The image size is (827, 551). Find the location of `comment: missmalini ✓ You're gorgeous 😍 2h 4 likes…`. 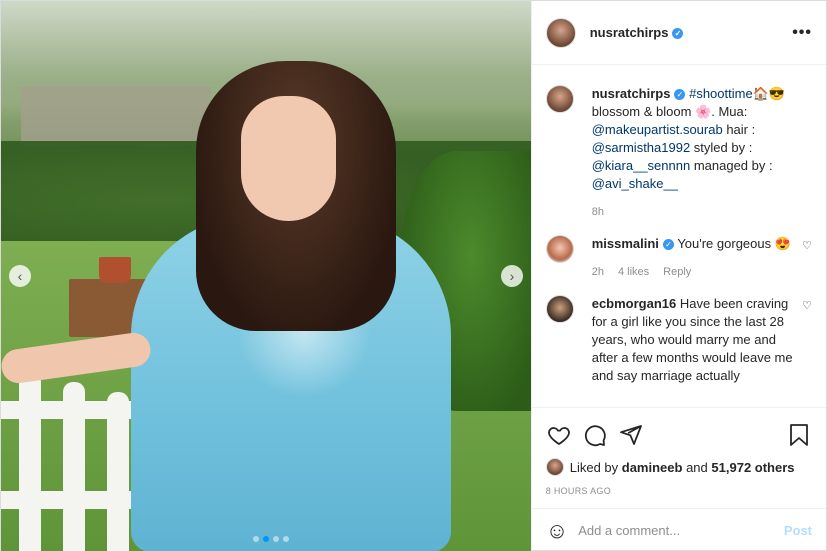

comment: missmalini ✓ You're gorgeous 😍 2h 4 likes… is located at coordinates (678, 258).